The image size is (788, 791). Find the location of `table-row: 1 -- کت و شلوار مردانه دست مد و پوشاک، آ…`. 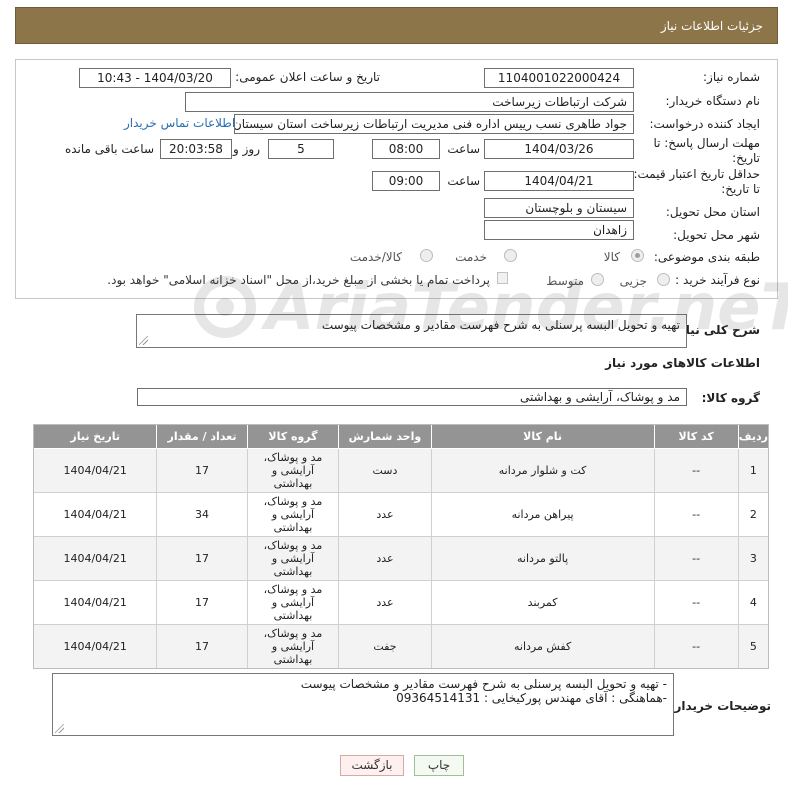

table-row: 1 -- کت و شلوار مردانه دست مد و پوشاک، آ… is located at coordinates (401, 471).